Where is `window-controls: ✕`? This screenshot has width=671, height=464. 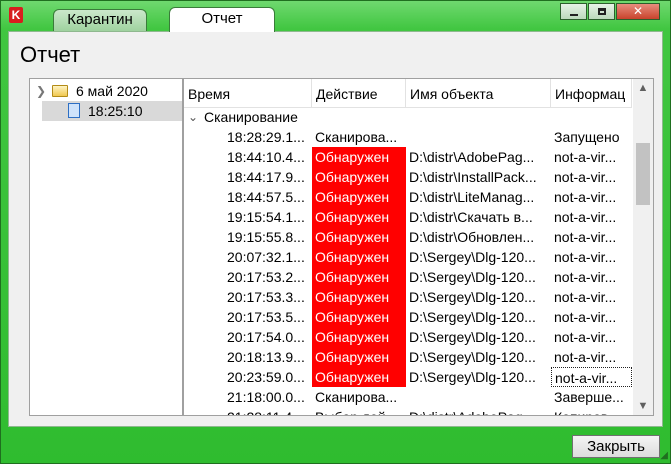 window-controls: ✕ is located at coordinates (609, 11).